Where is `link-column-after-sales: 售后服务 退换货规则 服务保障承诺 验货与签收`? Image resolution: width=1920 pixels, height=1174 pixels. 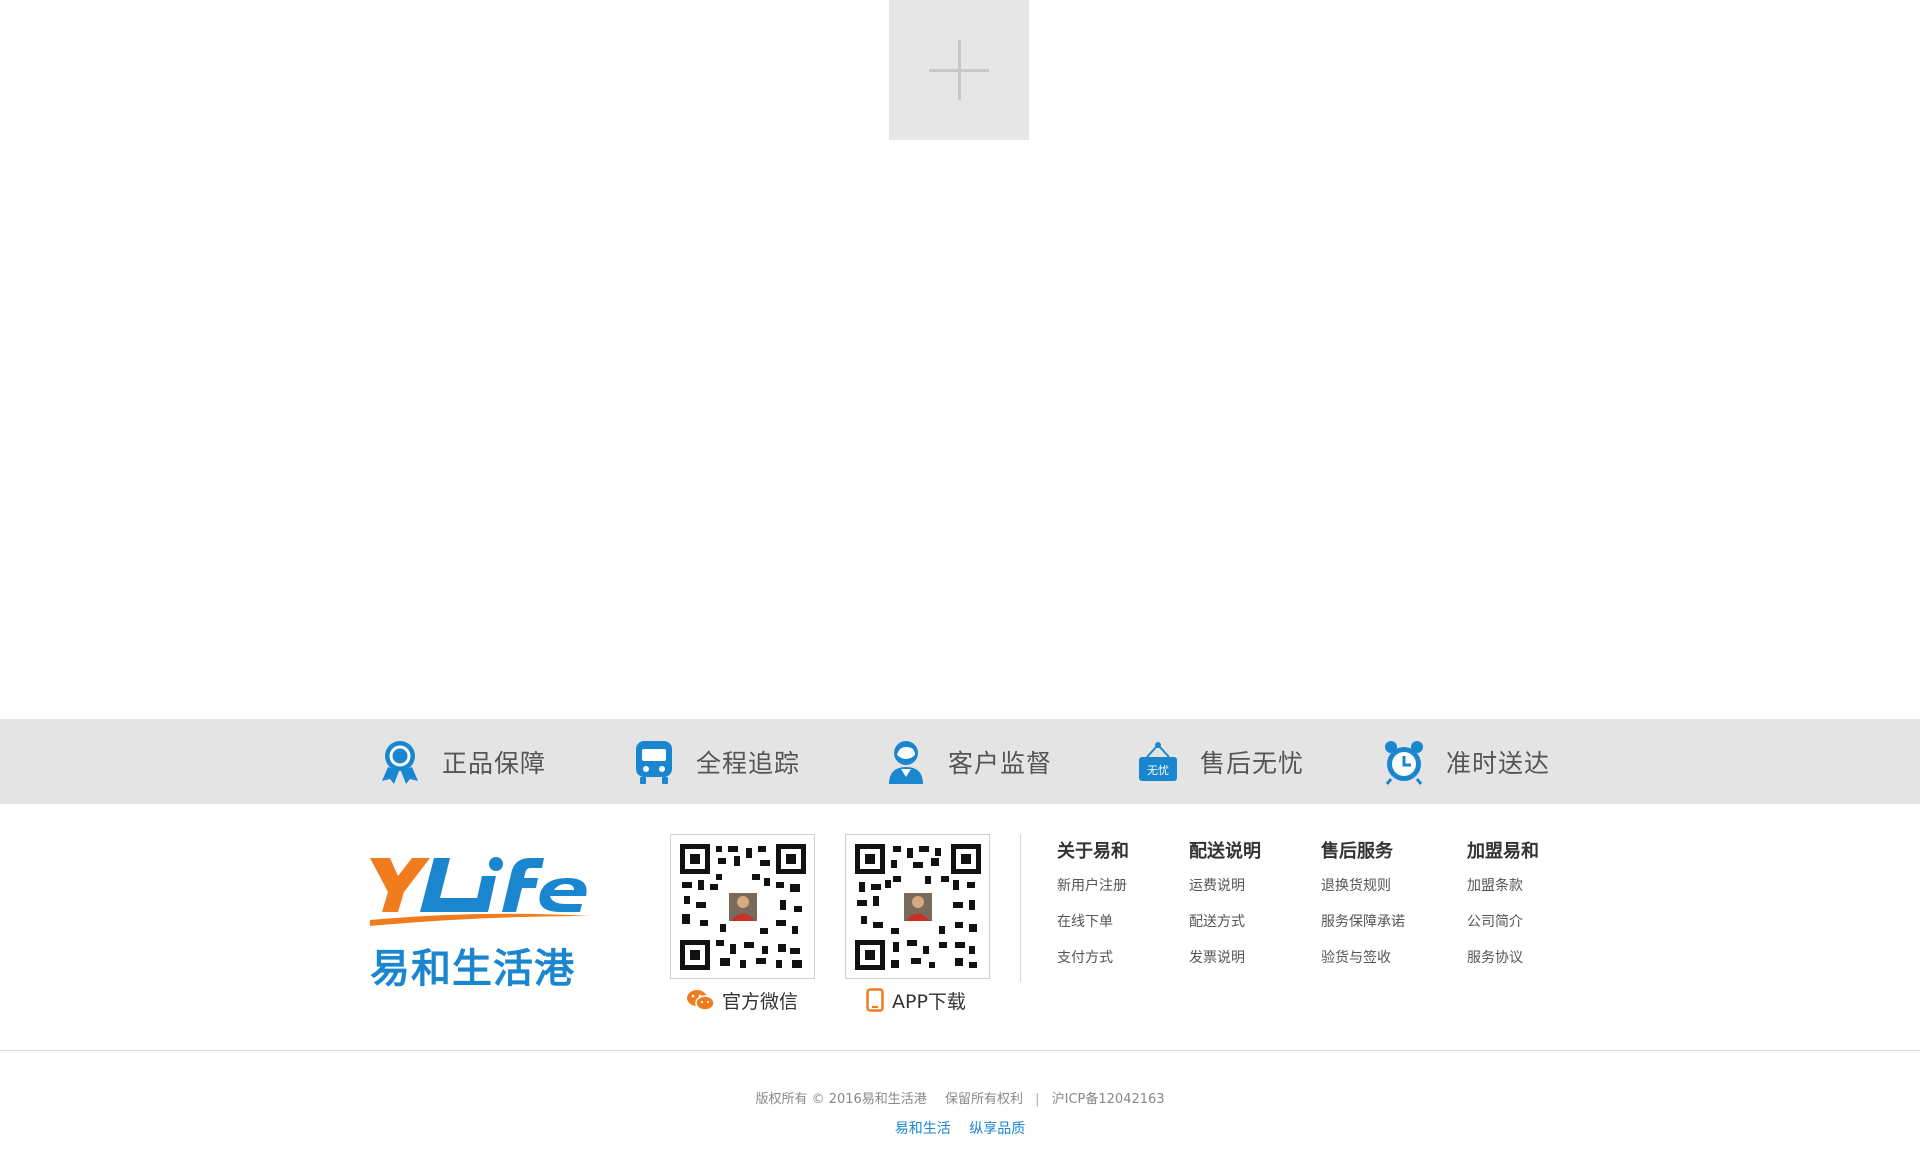
link-column-after-sales: 售后服务 退换货规则 服务保障承诺 验货与签收 is located at coordinates (1363, 912).